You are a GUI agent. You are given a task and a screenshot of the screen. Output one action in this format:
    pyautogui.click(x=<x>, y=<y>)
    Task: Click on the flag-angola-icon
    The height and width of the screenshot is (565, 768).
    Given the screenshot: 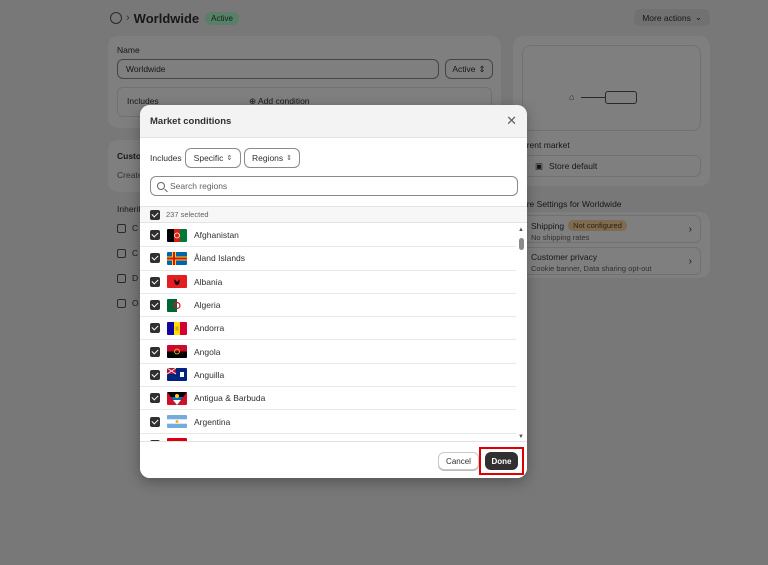 What is the action you would take?
    pyautogui.click(x=177, y=352)
    